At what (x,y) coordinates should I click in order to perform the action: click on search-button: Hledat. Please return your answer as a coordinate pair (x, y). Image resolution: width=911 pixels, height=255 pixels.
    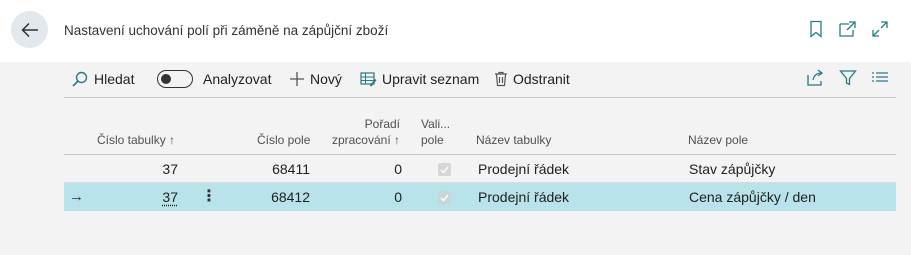
    Looking at the image, I should click on (102, 79).